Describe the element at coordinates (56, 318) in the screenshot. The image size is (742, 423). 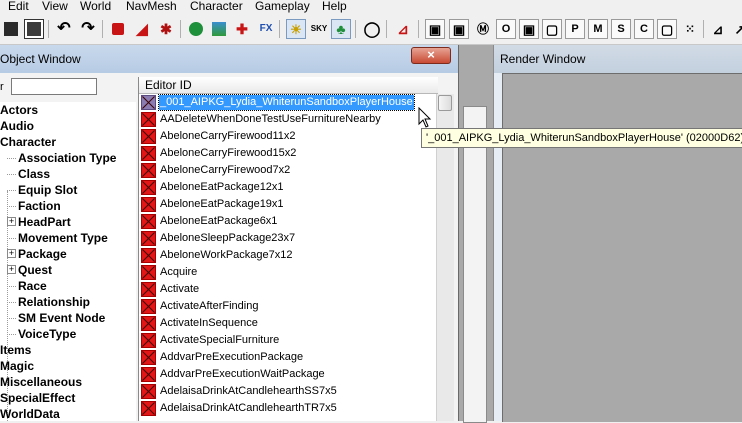
I see `tree-node: SM Event Node` at that location.